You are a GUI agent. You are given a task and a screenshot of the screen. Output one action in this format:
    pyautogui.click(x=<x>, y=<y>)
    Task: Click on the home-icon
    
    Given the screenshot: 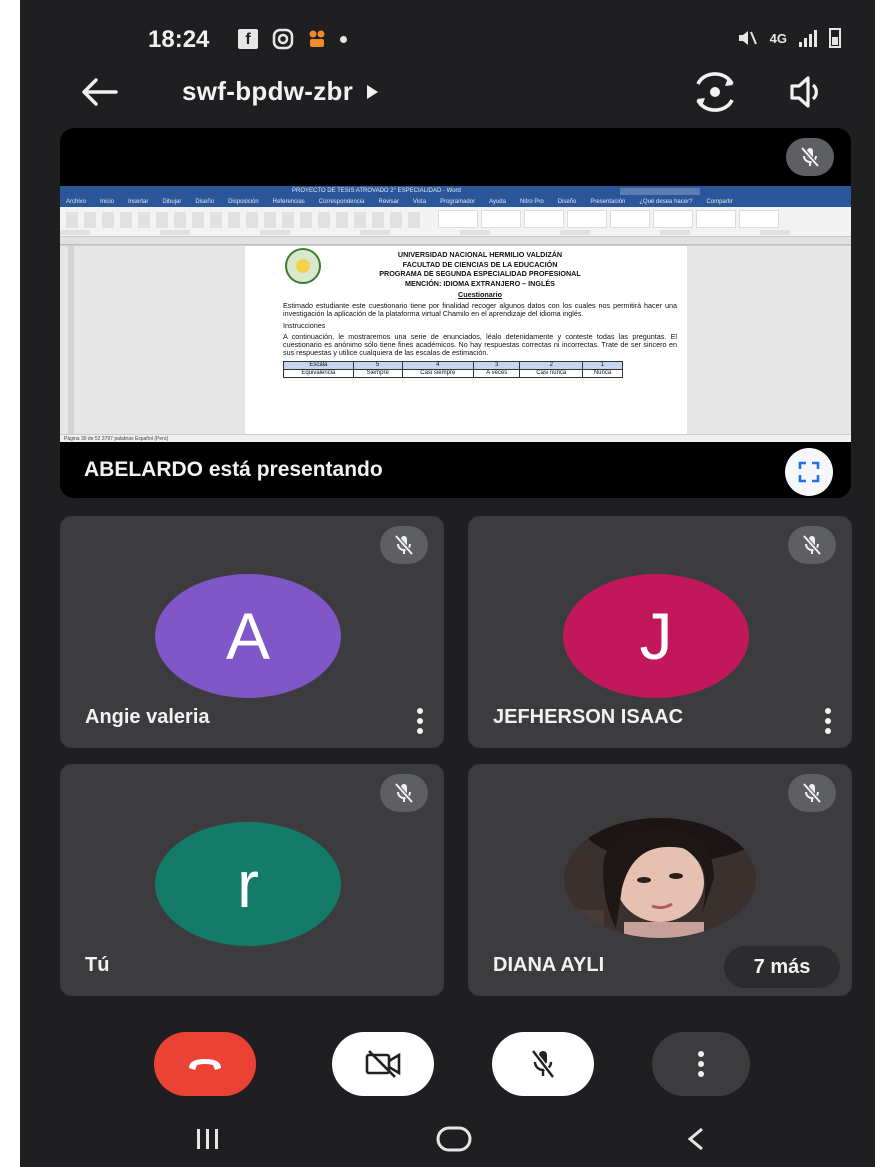 What is the action you would take?
    pyautogui.click(x=454, y=1139)
    